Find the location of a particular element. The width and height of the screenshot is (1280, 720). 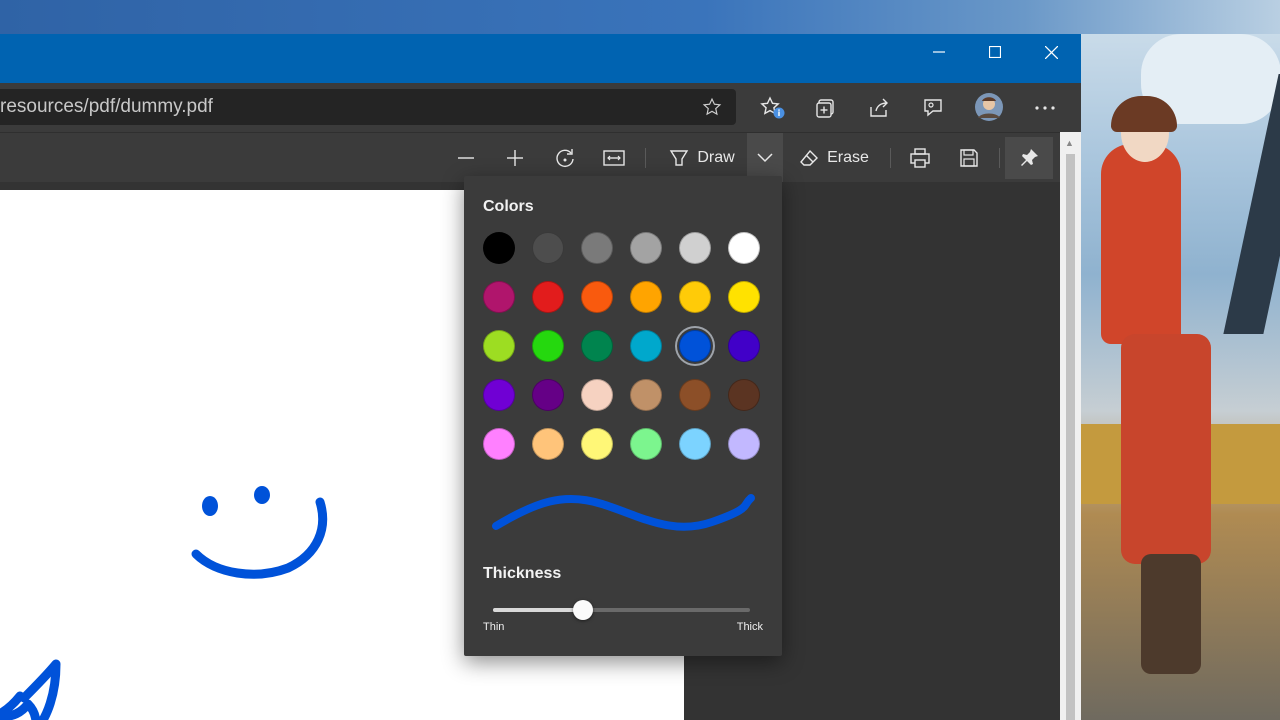

draw-pen-icon is located at coordinates (679, 158).